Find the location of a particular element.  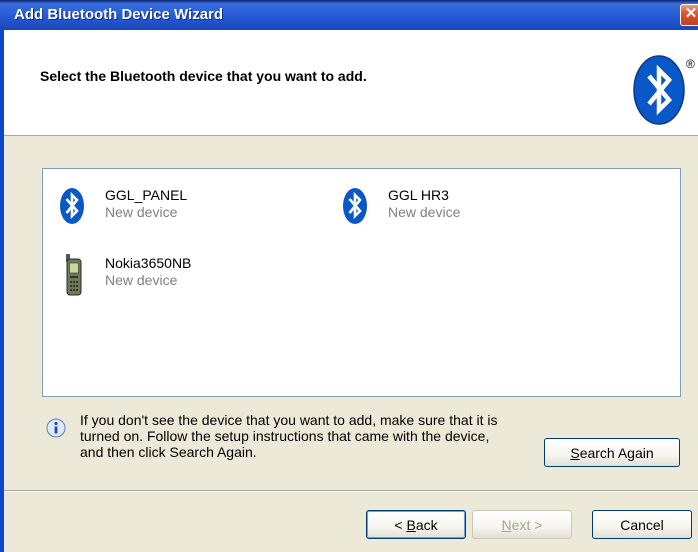

button-label: ack is located at coordinates (426, 524).